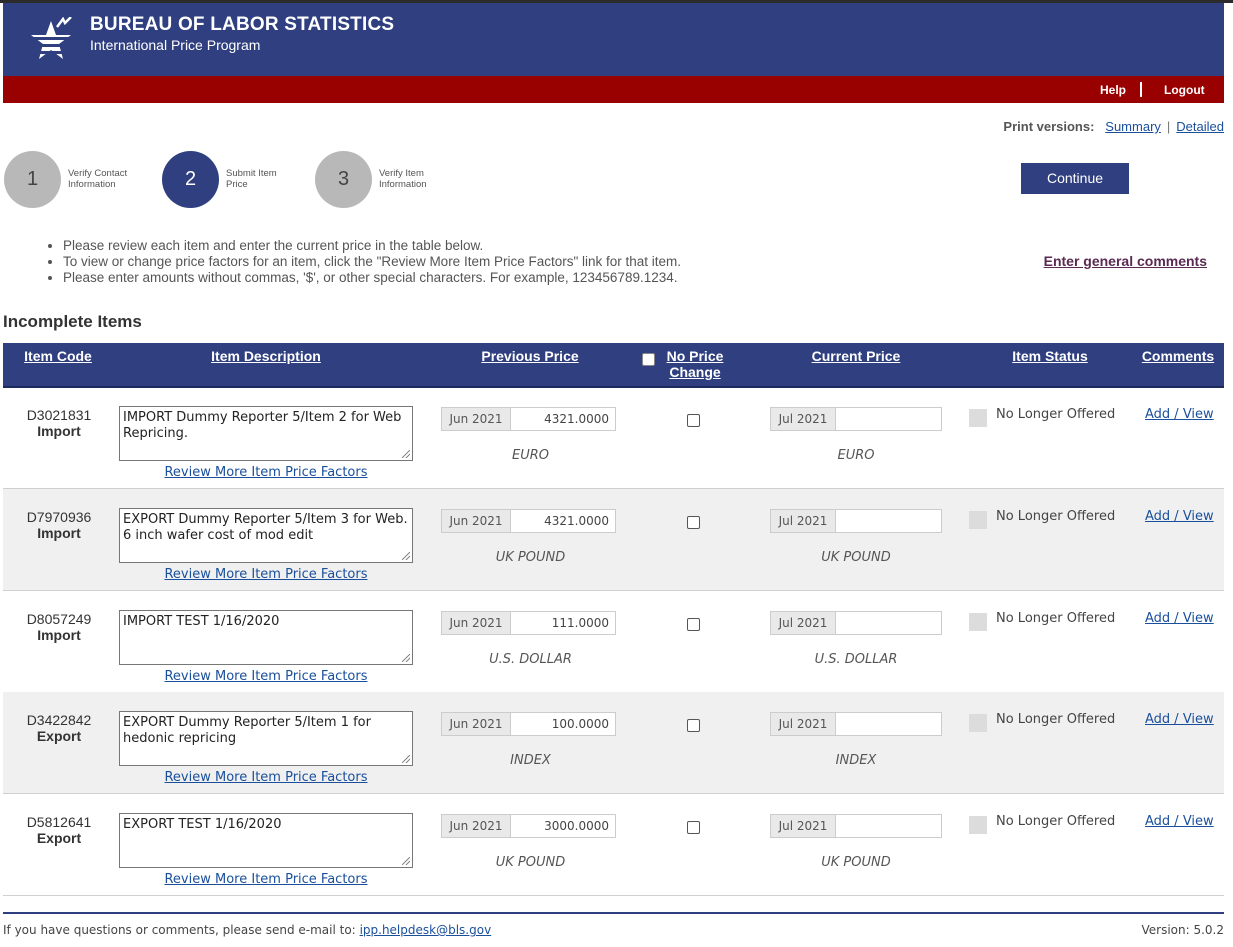 The width and height of the screenshot is (1233, 947). I want to click on item-code: D8057249, so click(59, 619).